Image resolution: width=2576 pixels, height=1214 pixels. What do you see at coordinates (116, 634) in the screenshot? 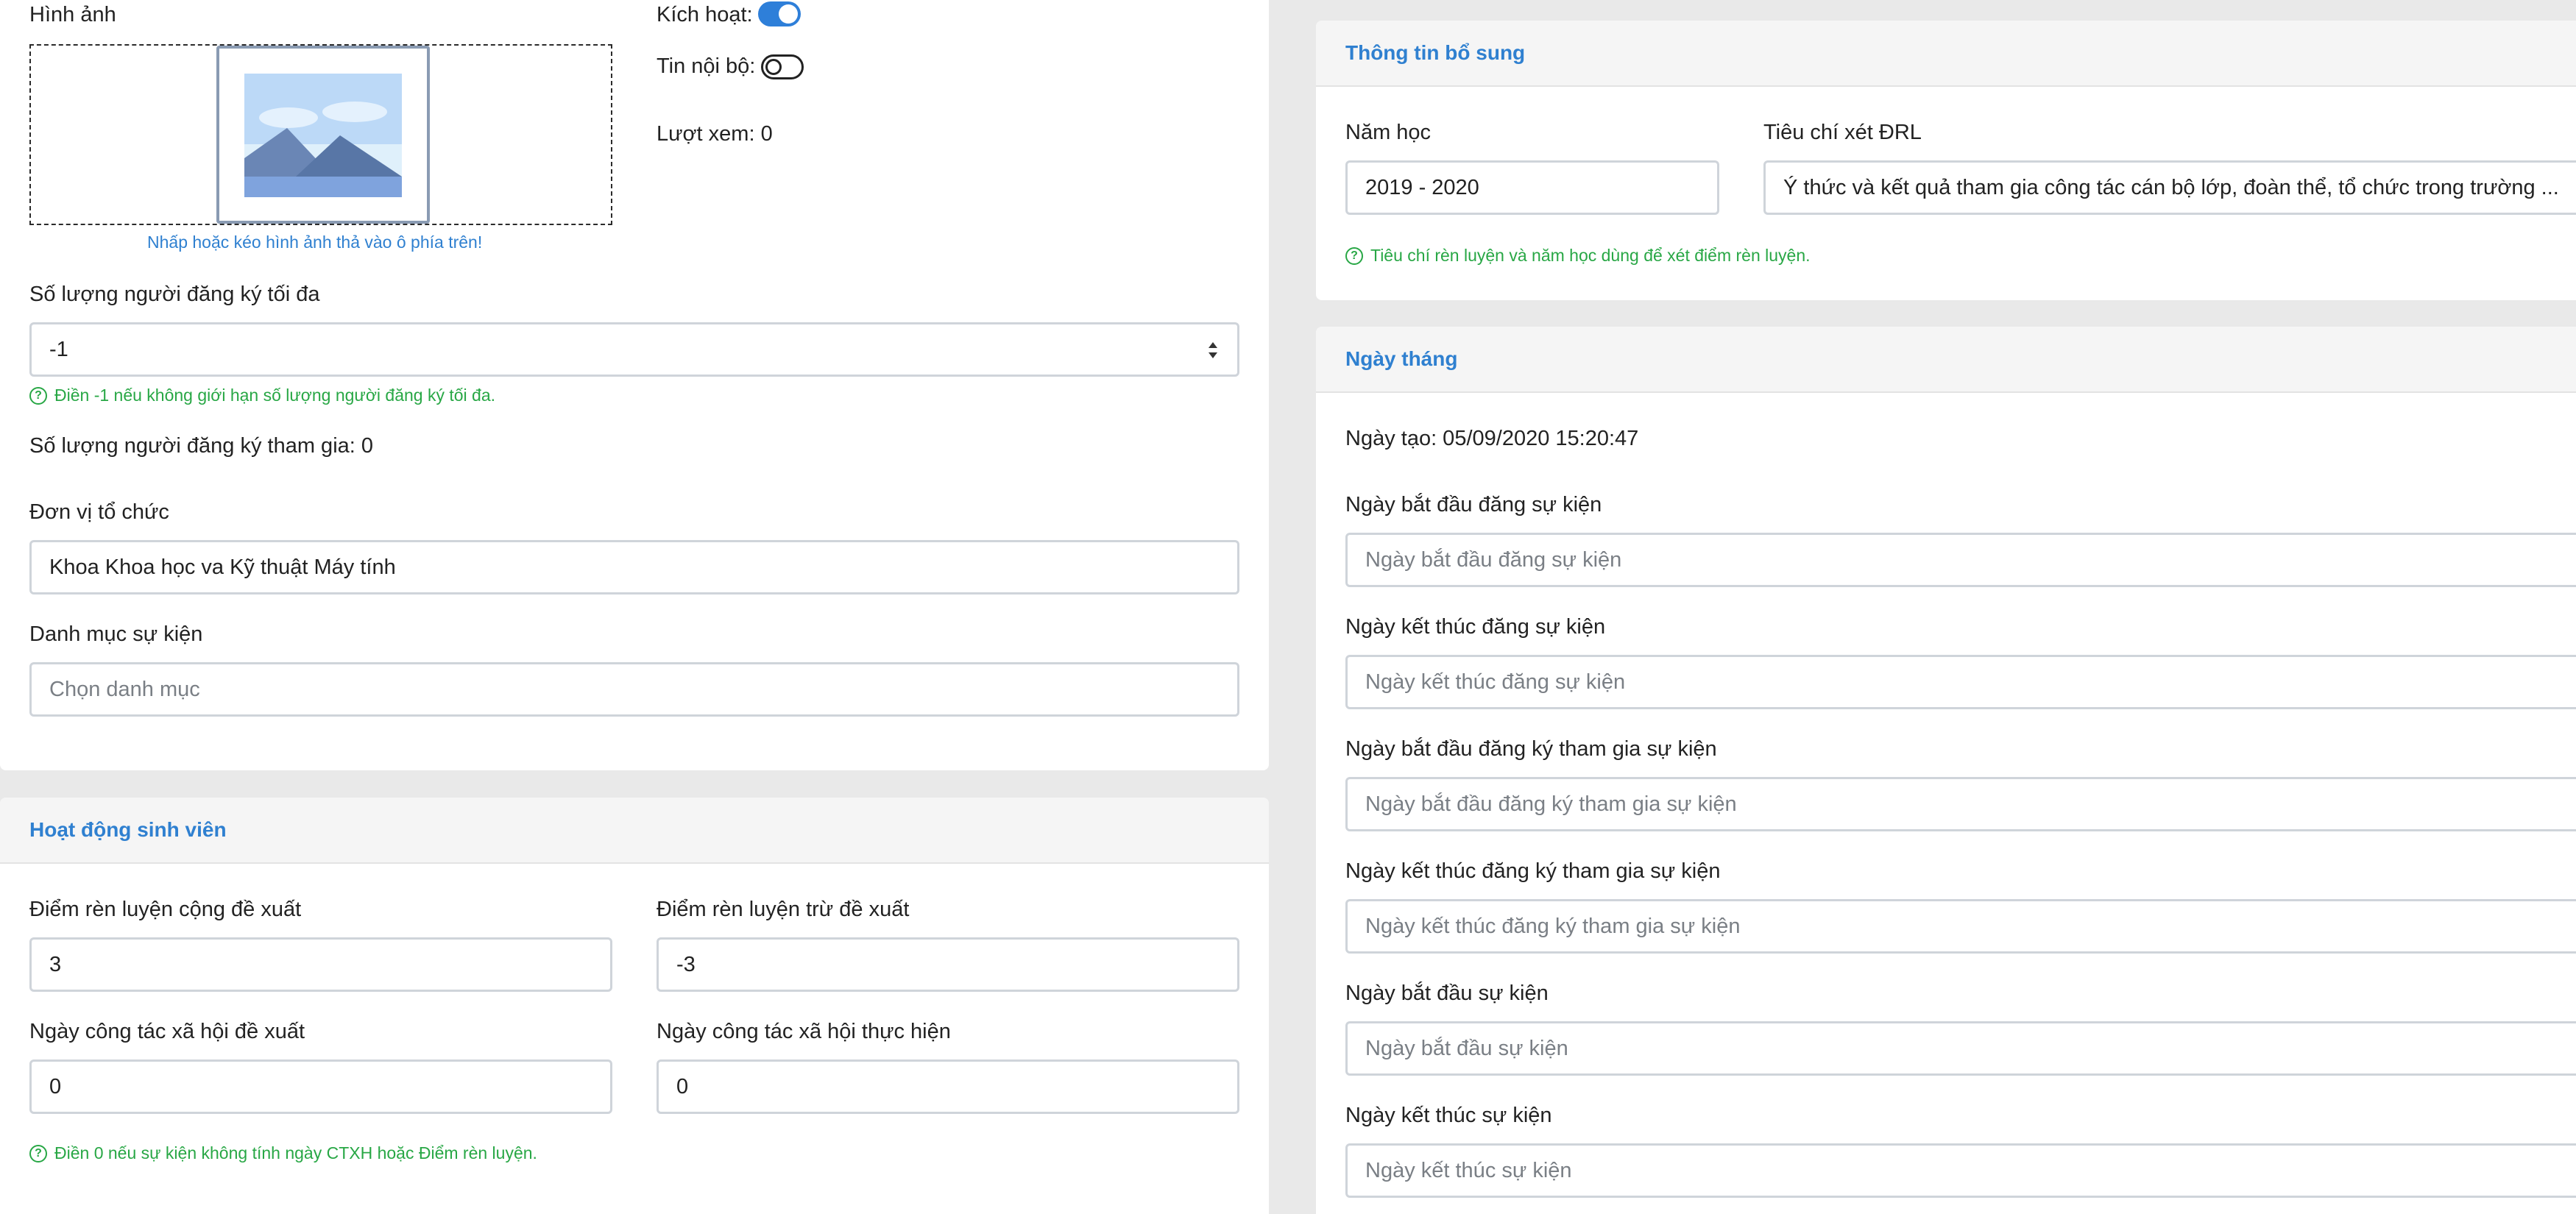
I see `category-label: Danh mục sự kiện` at bounding box center [116, 634].